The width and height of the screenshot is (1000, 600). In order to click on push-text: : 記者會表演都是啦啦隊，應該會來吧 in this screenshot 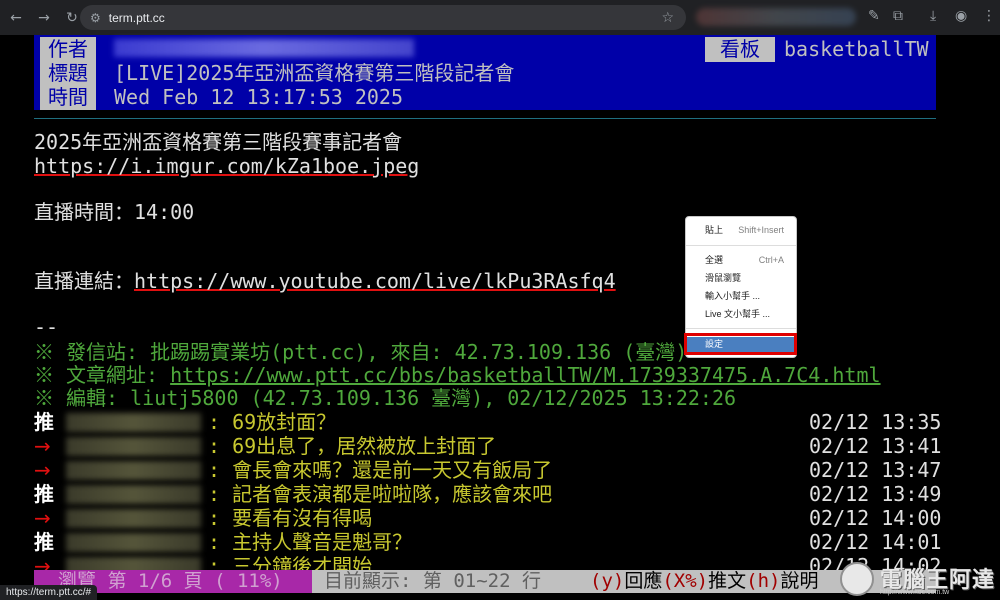, I will do `click(380, 494)`.